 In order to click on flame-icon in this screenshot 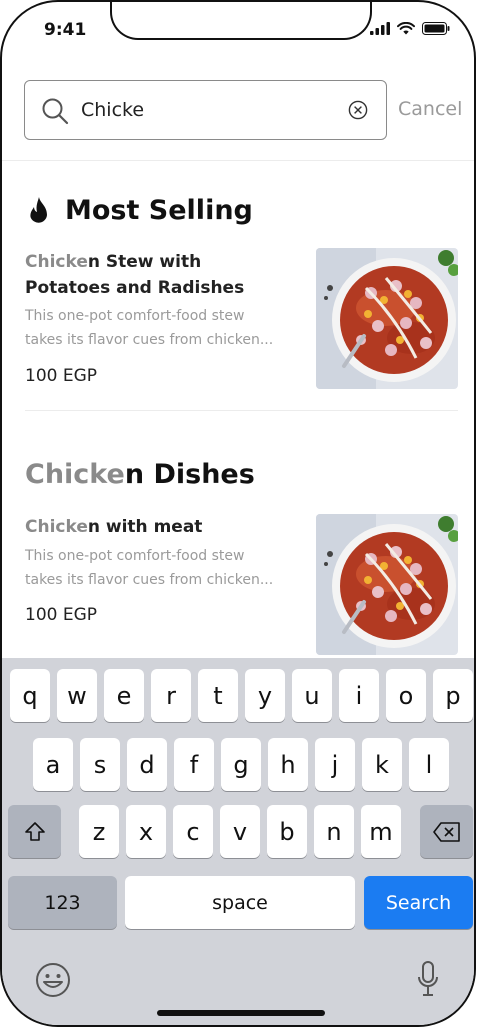, I will do `click(38, 210)`.